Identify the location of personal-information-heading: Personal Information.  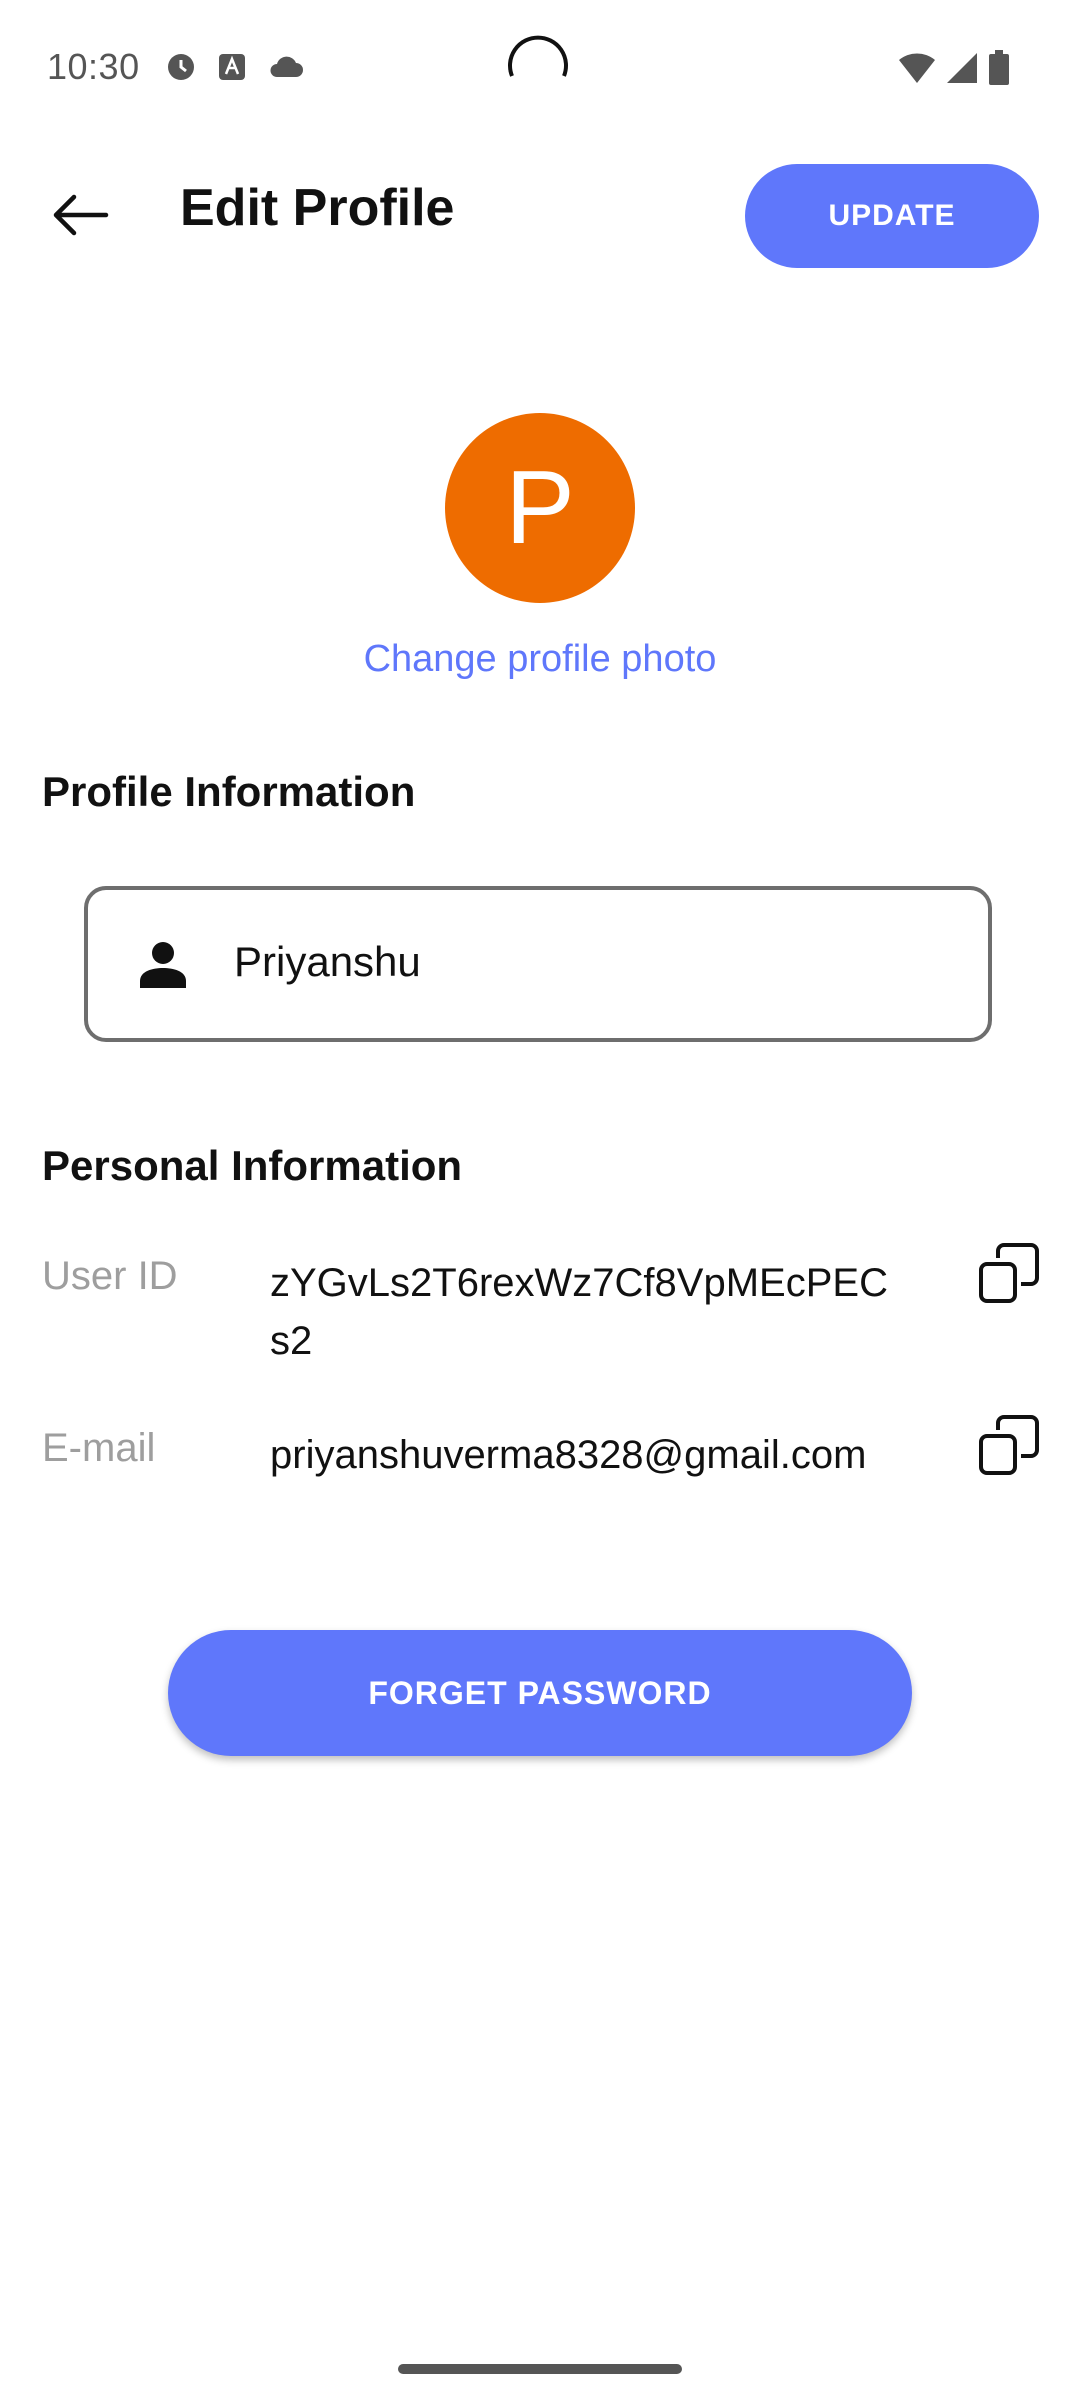
(252, 1165).